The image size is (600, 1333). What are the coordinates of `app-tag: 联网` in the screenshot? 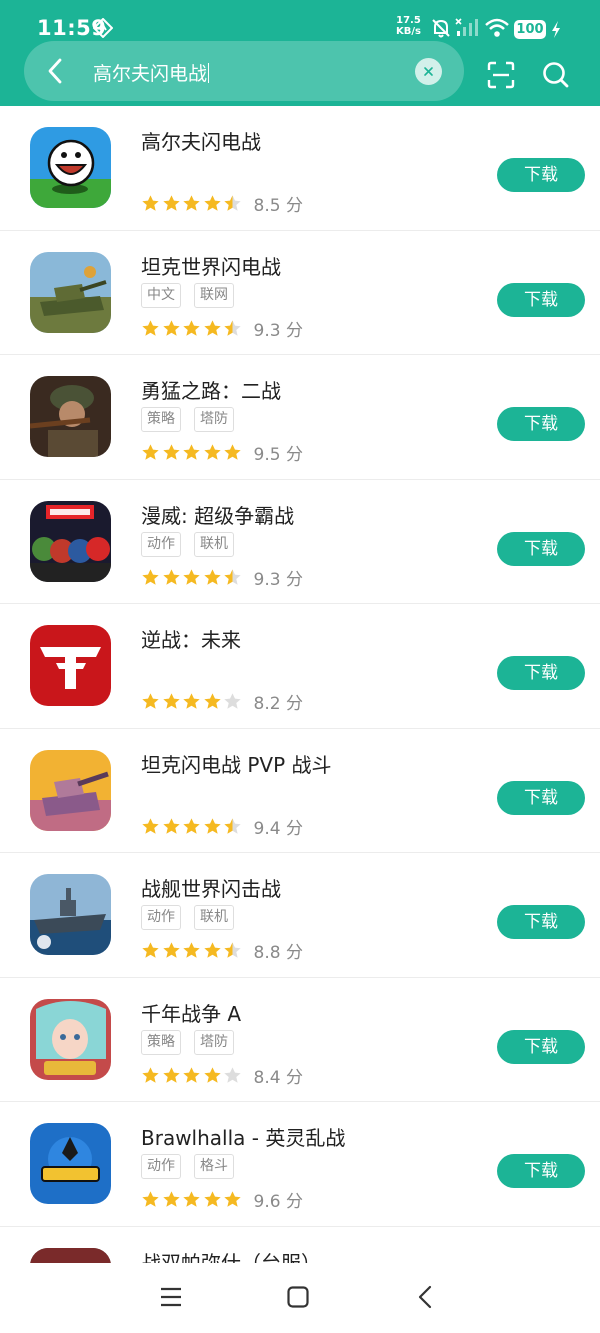 It's located at (214, 295).